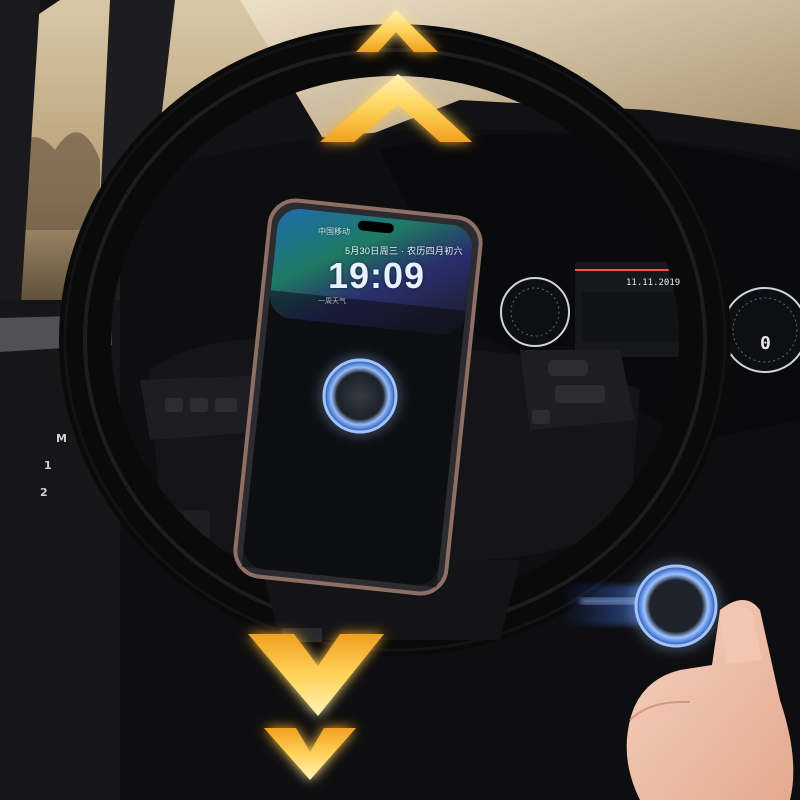 The width and height of the screenshot is (800, 800). I want to click on phone-status-text: 中国移动, so click(334, 231).